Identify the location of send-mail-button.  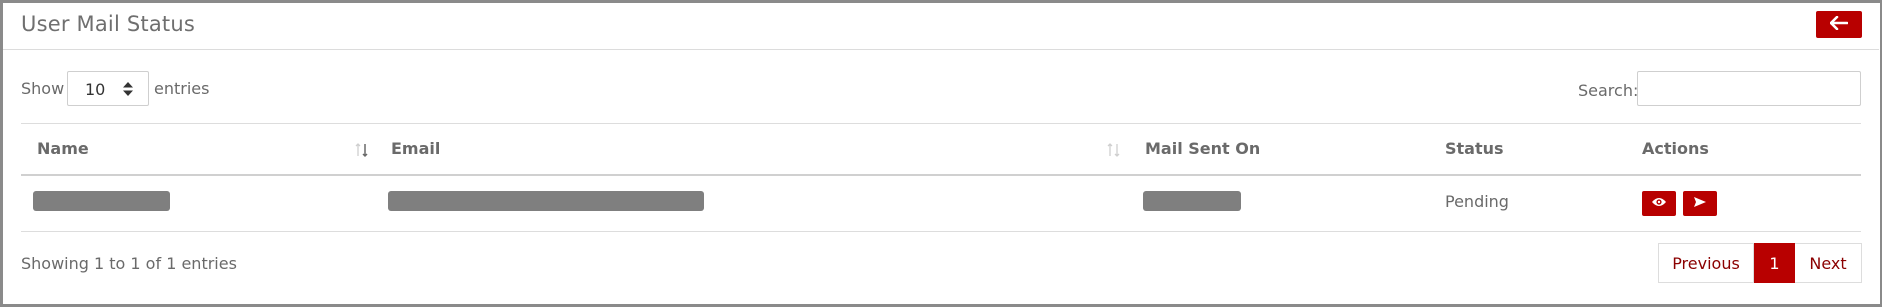
(1700, 203).